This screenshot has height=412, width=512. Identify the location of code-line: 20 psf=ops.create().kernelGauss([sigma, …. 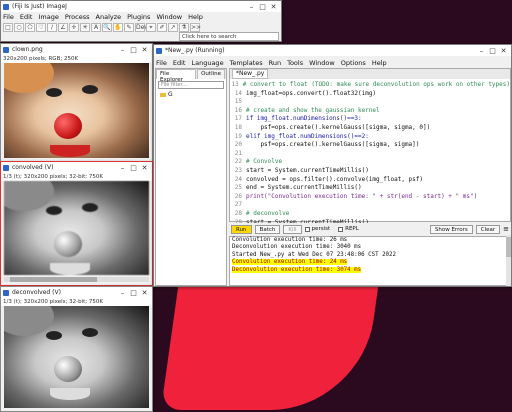
(370, 145).